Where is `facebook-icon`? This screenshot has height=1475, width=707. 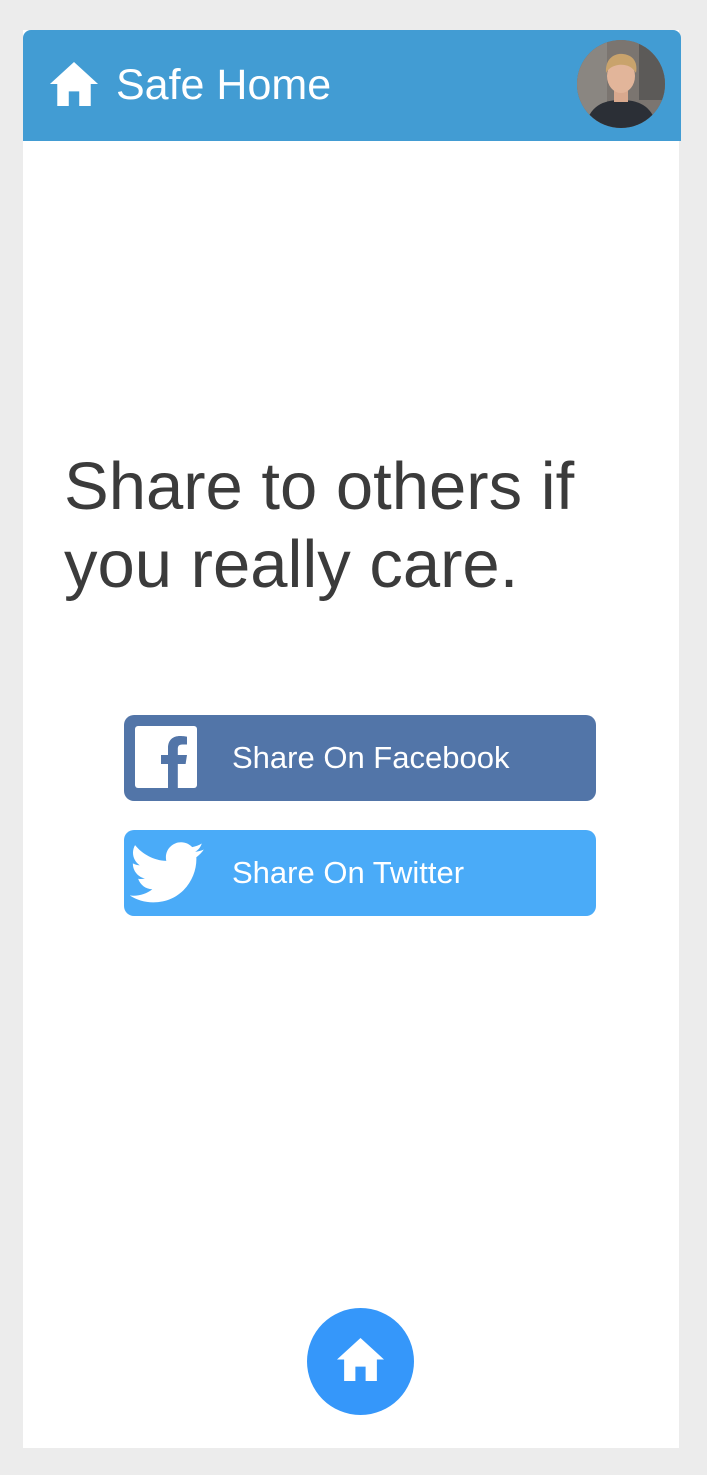
facebook-icon is located at coordinates (166, 757).